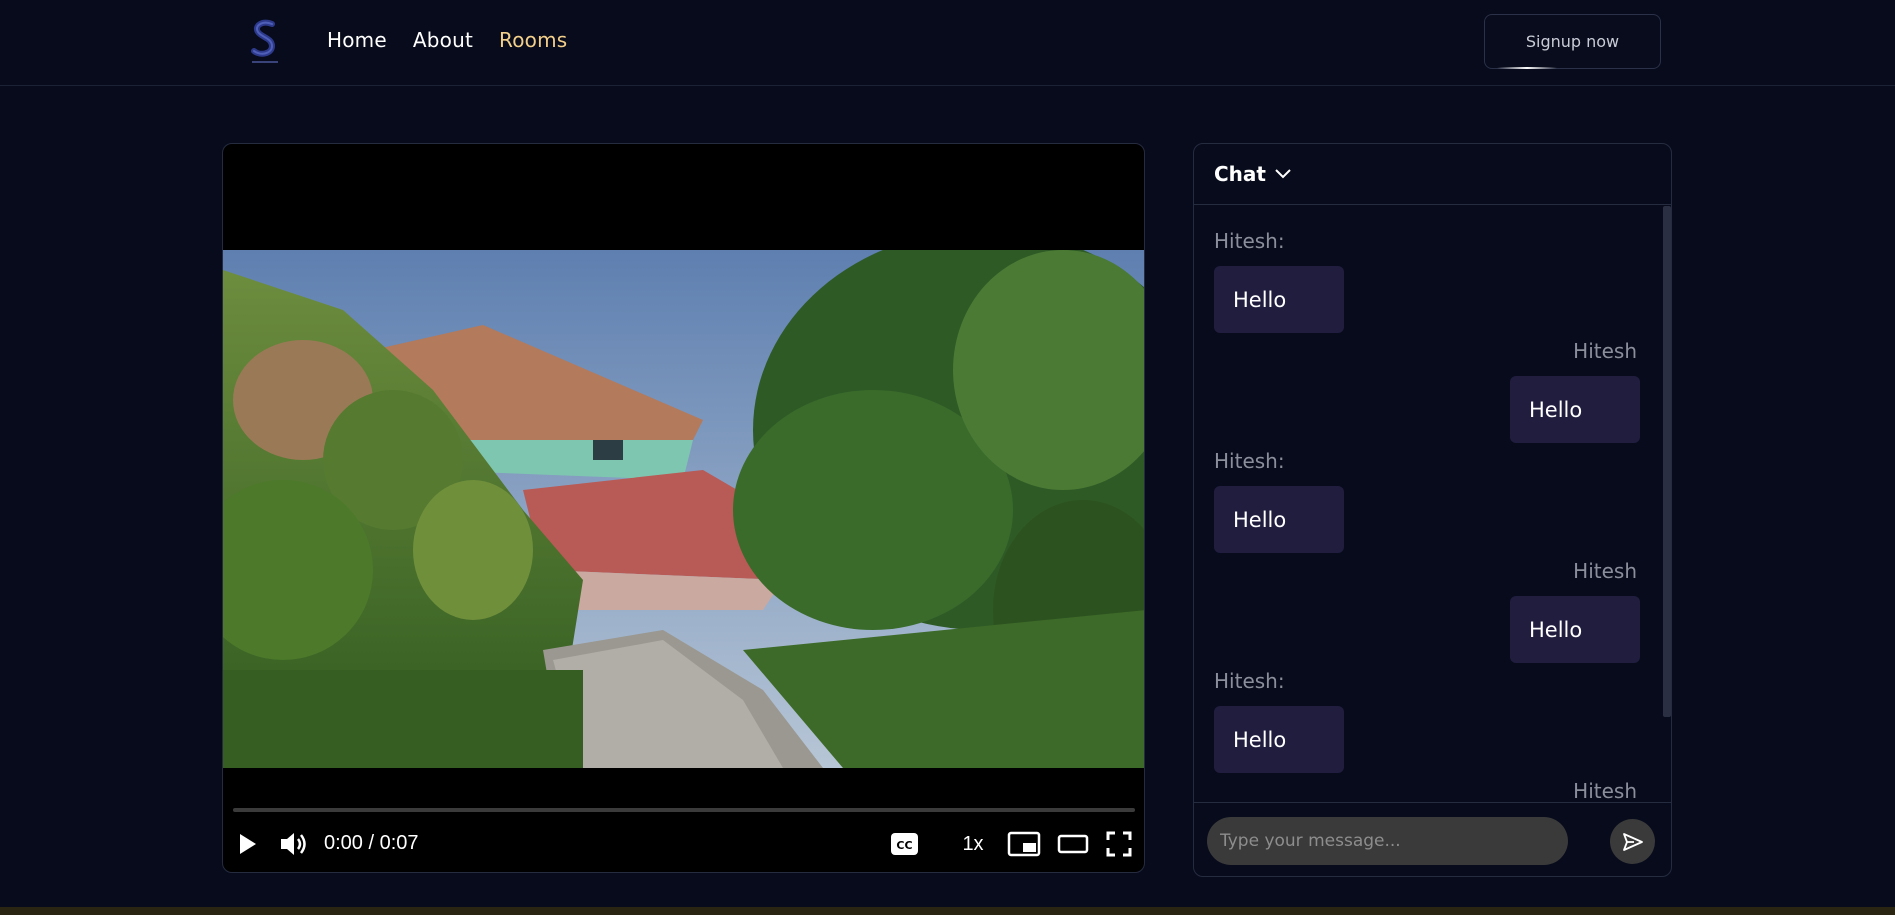 This screenshot has width=1895, height=915. Describe the element at coordinates (371, 843) in the screenshot. I see `video-time: 0:00 / 0:07` at that location.